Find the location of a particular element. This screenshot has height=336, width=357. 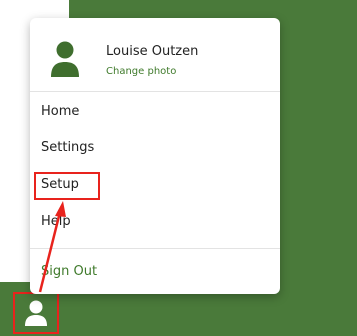

user-avatar-button is located at coordinates (36, 313).